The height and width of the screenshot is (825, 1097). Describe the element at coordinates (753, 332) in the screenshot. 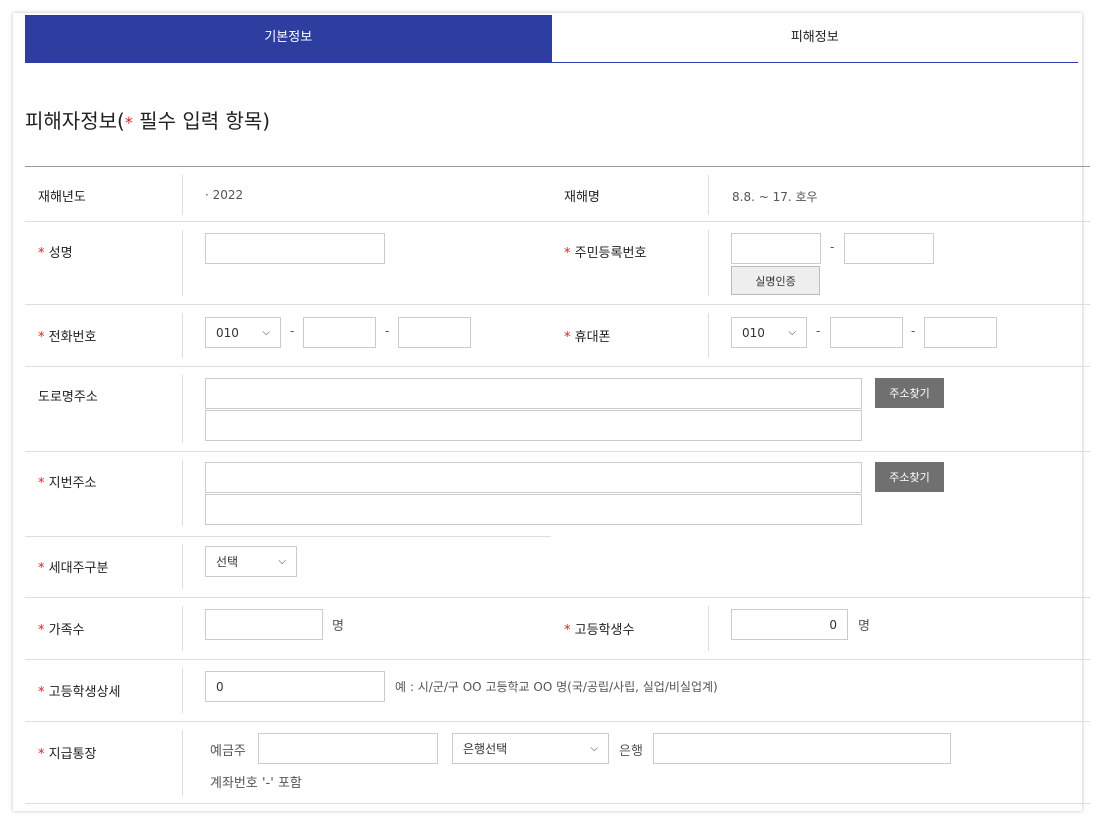

I see `mobile-prefix-value: 010` at that location.